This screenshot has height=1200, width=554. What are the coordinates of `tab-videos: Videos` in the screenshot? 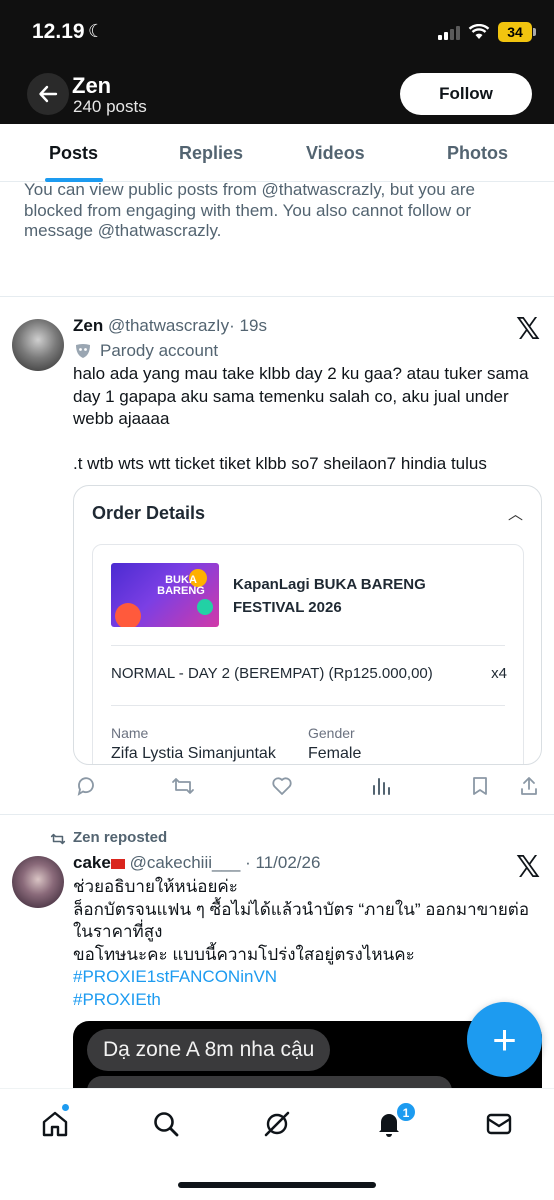 It's located at (335, 153).